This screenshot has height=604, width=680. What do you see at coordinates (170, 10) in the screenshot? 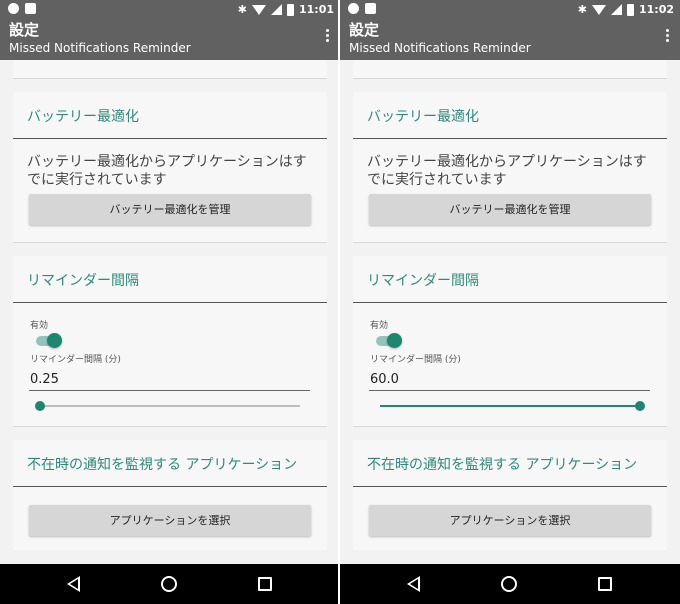
I see `status-bar: ✱ 11:01` at bounding box center [170, 10].